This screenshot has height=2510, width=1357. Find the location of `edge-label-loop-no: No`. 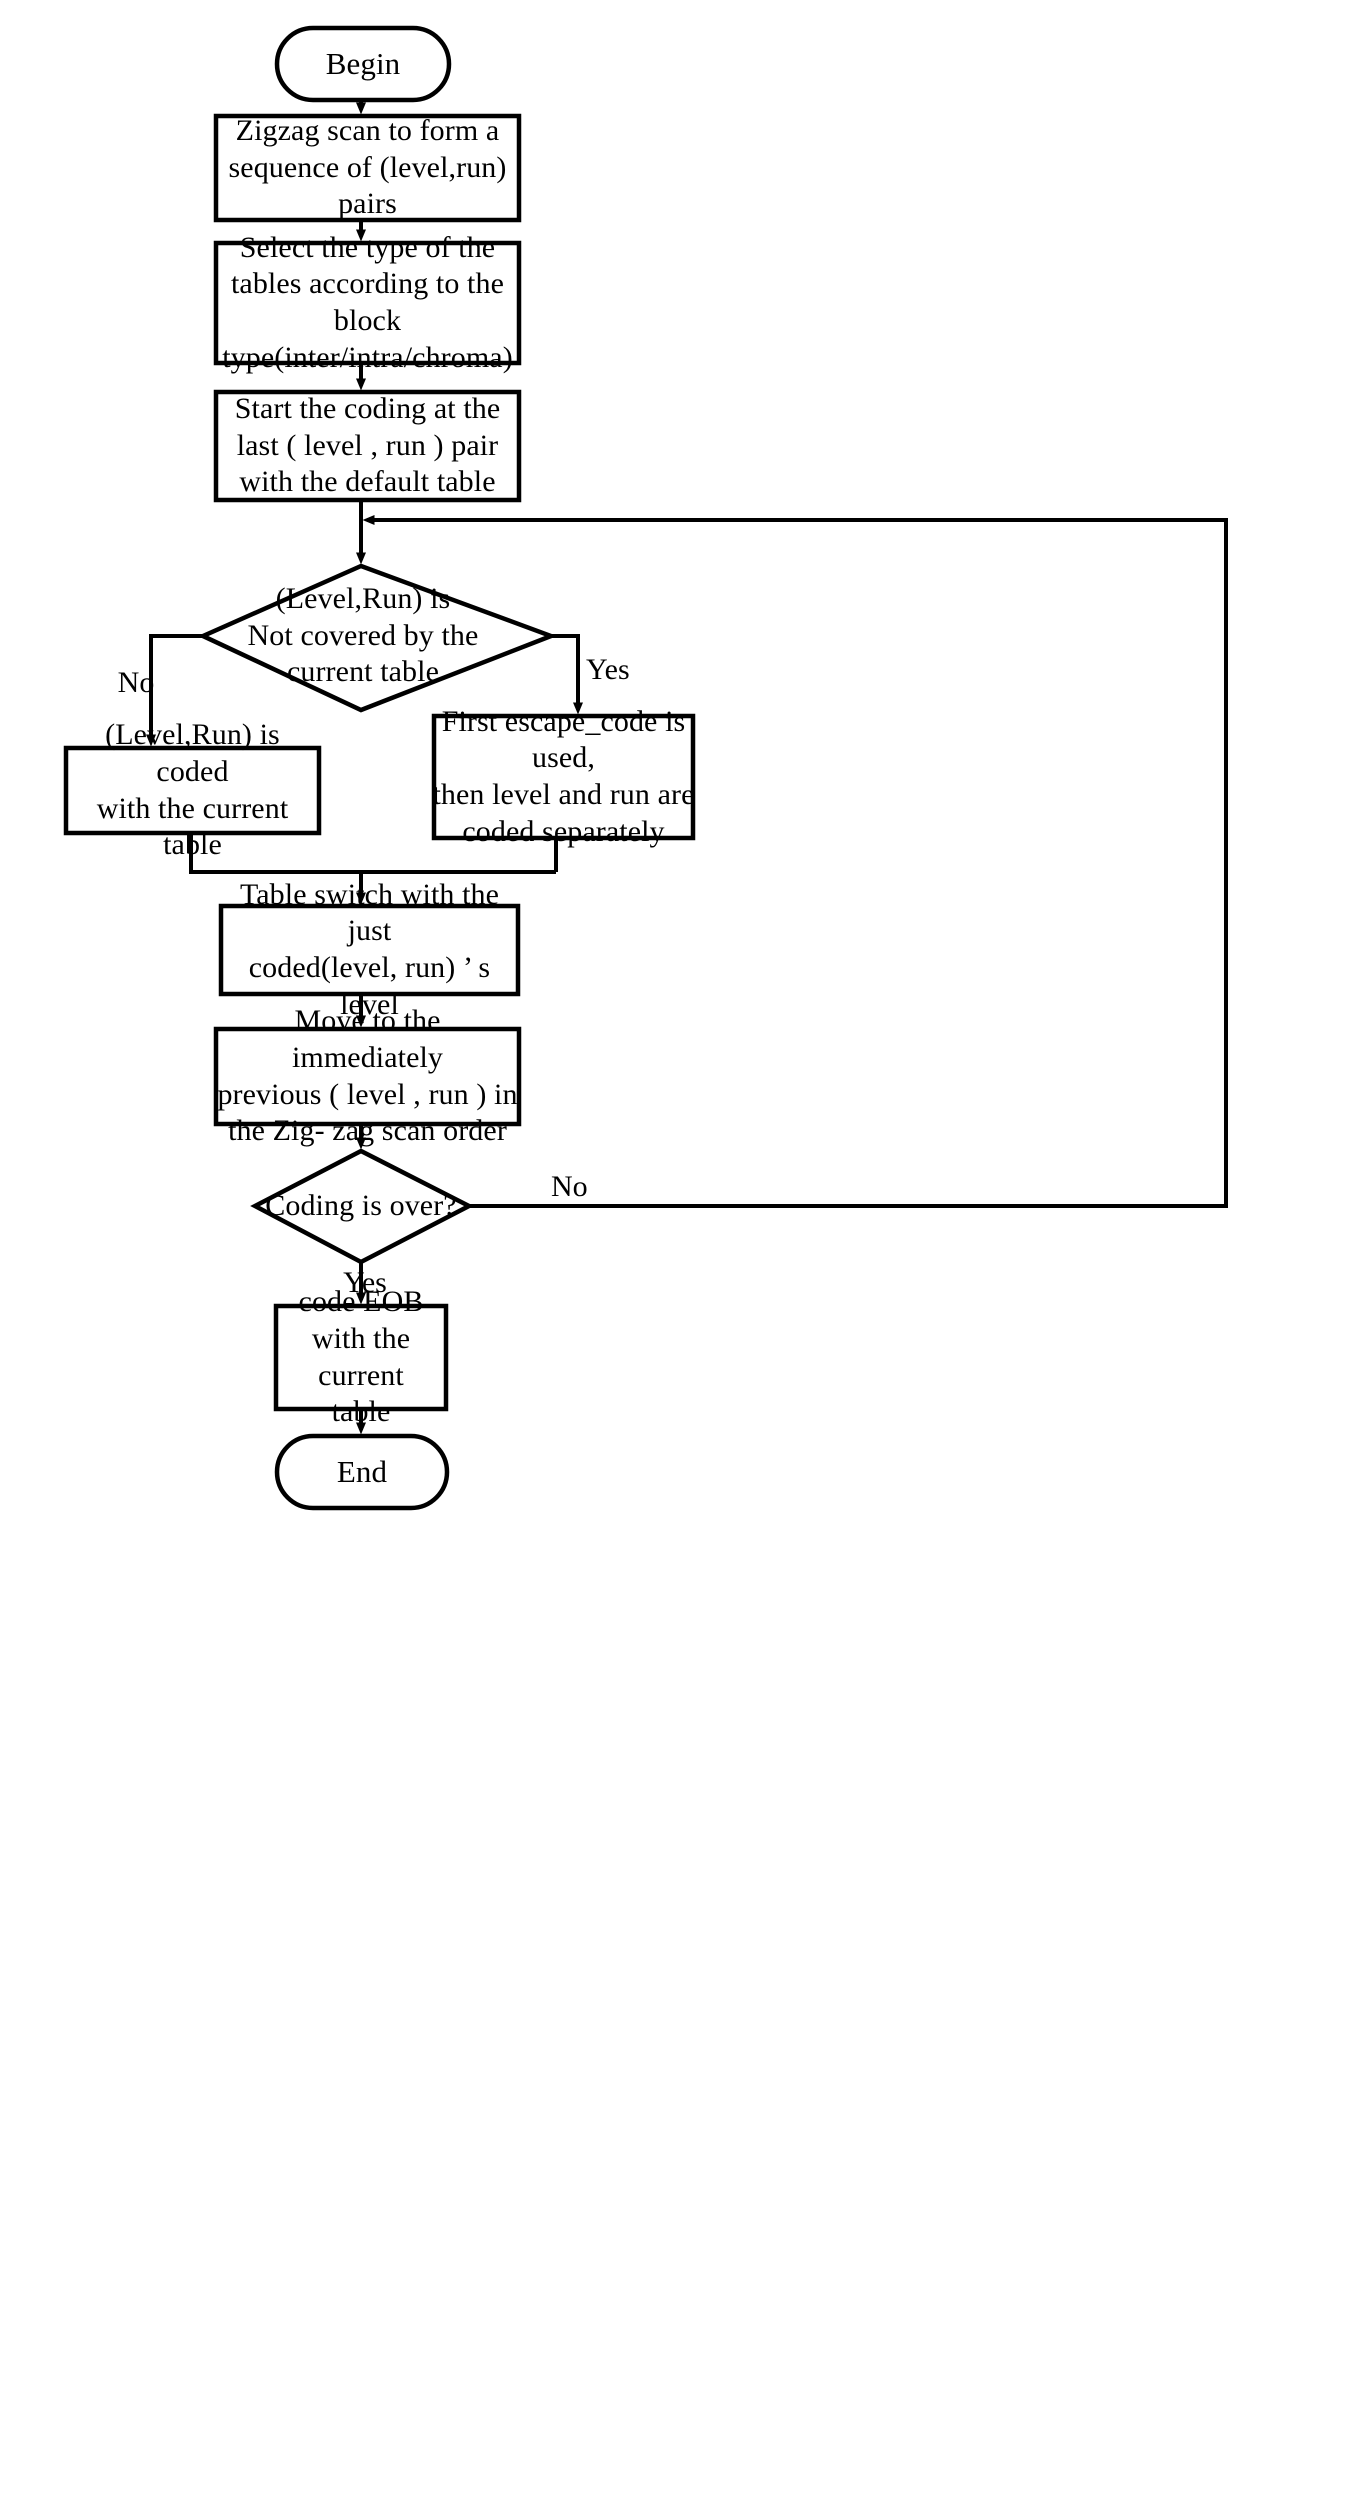

edge-label-loop-no: No is located at coordinates (569, 1186).